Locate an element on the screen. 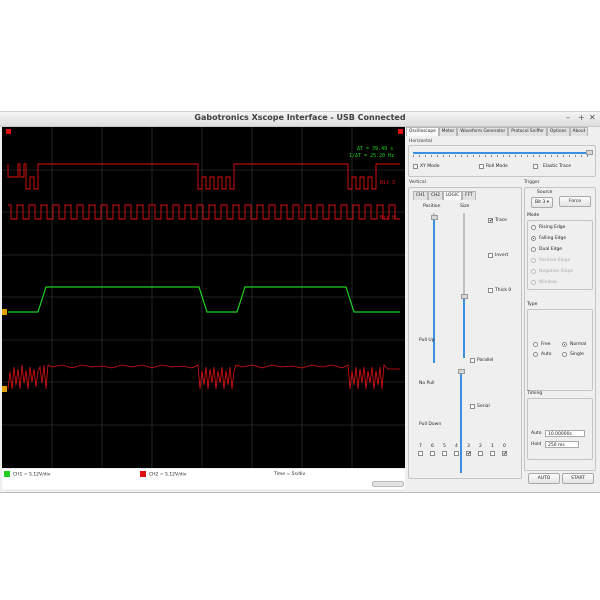  bit-6-checkbox is located at coordinates (432, 453).